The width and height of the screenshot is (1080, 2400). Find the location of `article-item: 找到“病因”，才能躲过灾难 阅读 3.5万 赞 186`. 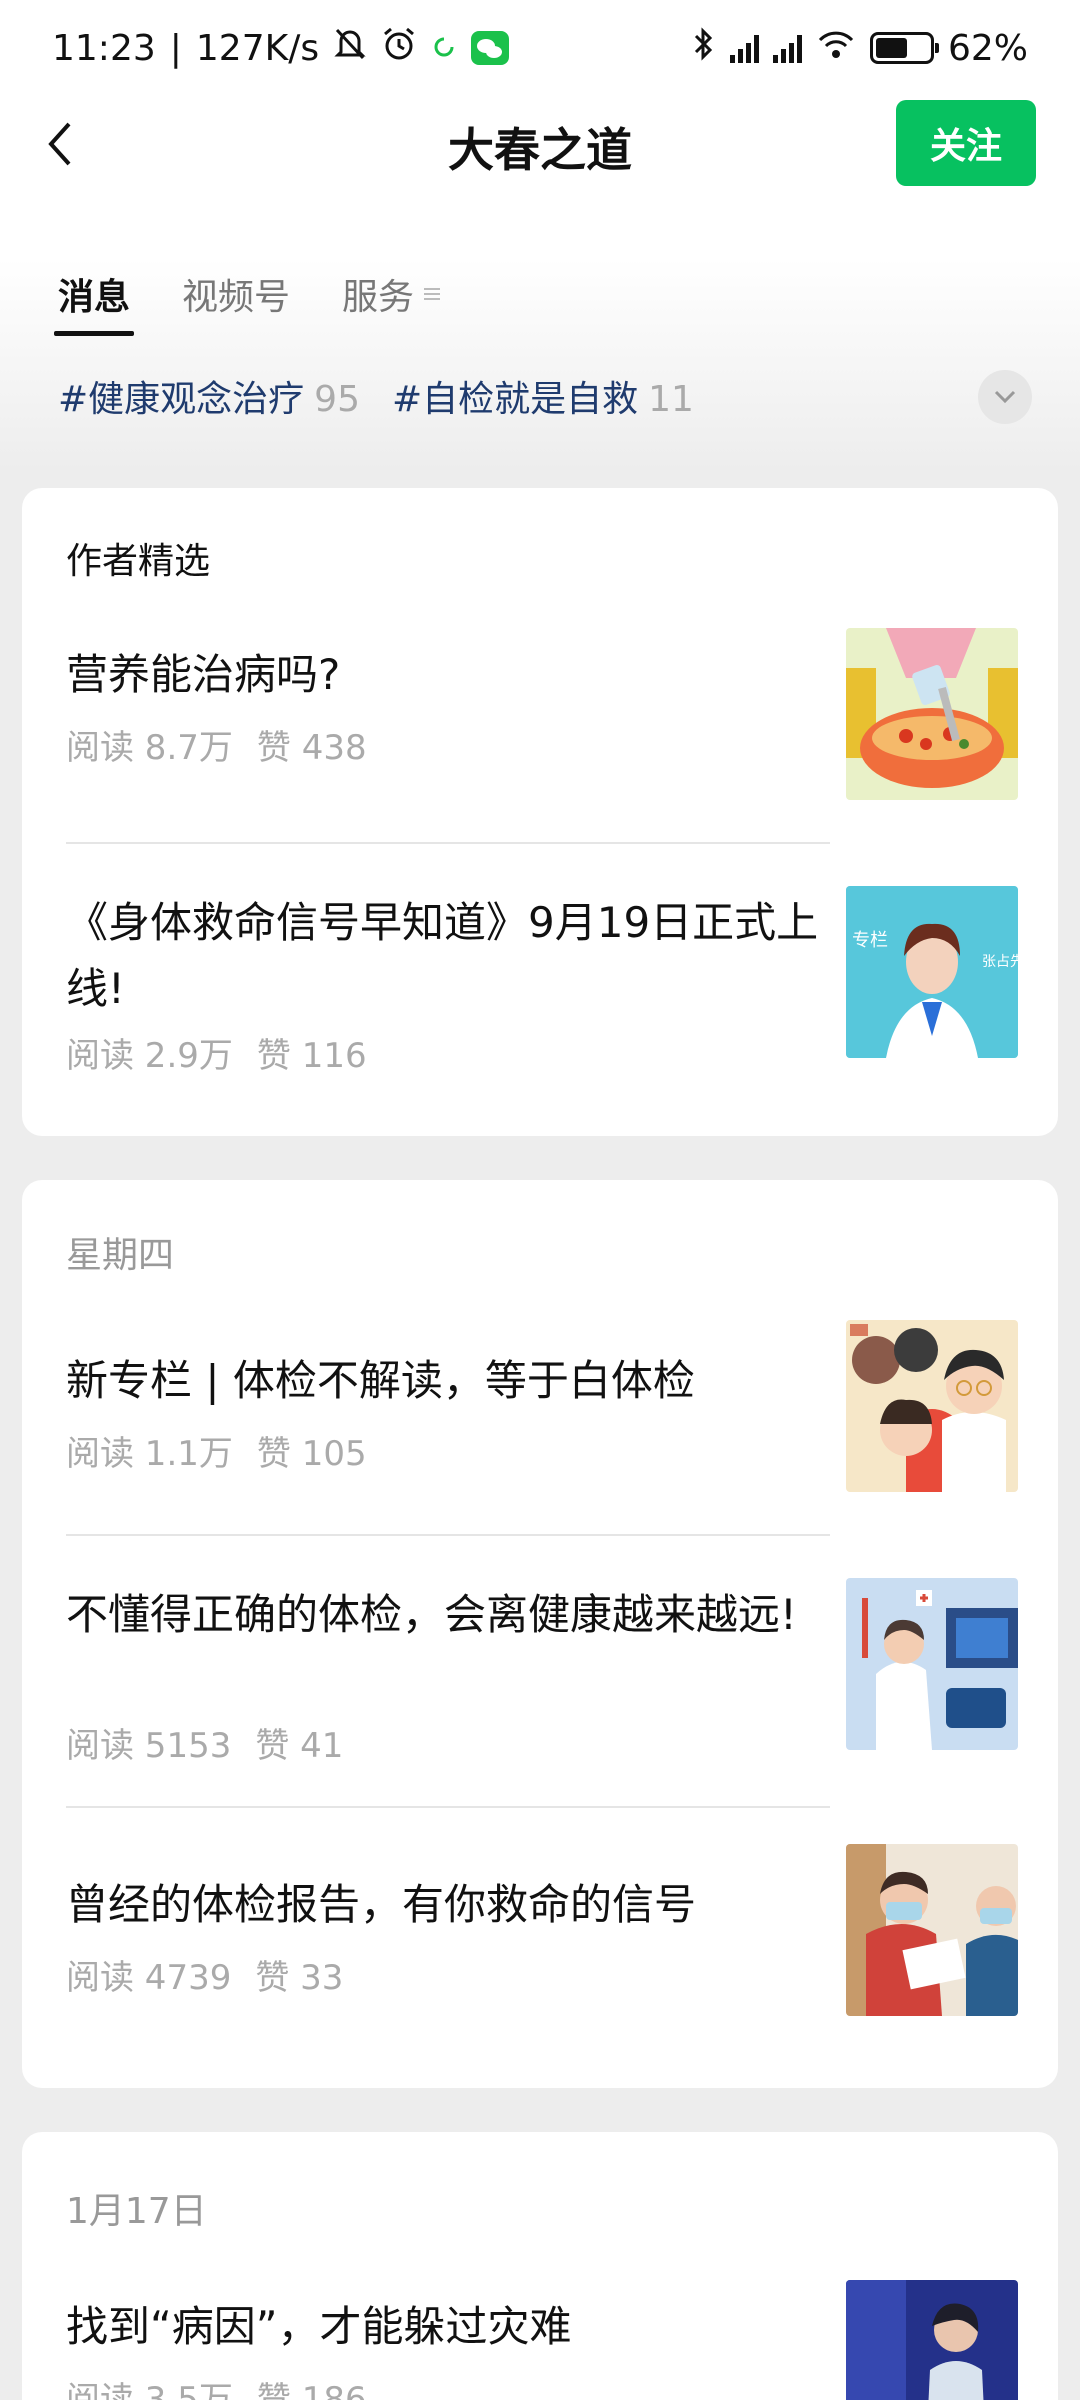

article-item: 找到“病因”，才能躲过灾难 阅读 3.5万 赞 186 is located at coordinates (552, 2340).